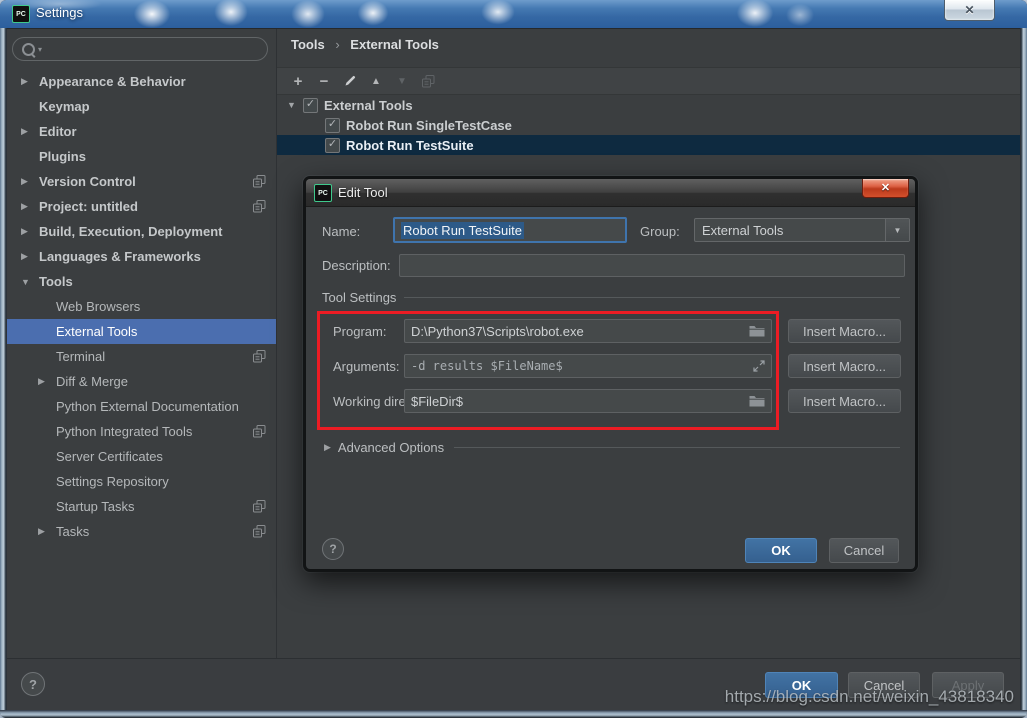  What do you see at coordinates (141, 481) in the screenshot?
I see `sidebar-item-settings-repository: Settings Repository` at bounding box center [141, 481].